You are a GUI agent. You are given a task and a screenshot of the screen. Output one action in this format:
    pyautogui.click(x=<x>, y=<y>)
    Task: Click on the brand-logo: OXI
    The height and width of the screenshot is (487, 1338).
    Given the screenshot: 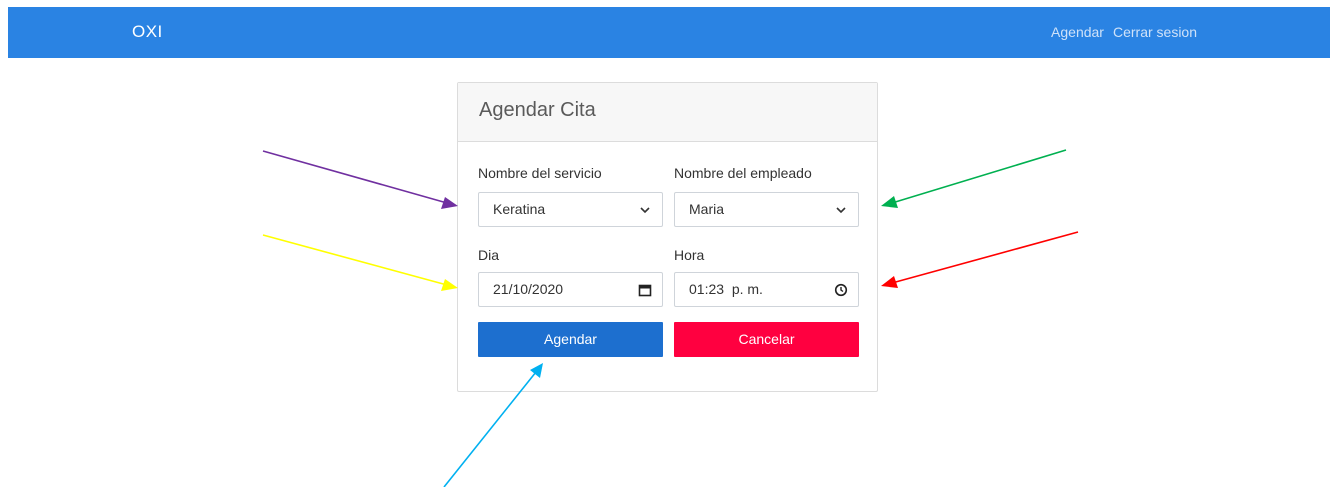 What is the action you would take?
    pyautogui.click(x=147, y=32)
    